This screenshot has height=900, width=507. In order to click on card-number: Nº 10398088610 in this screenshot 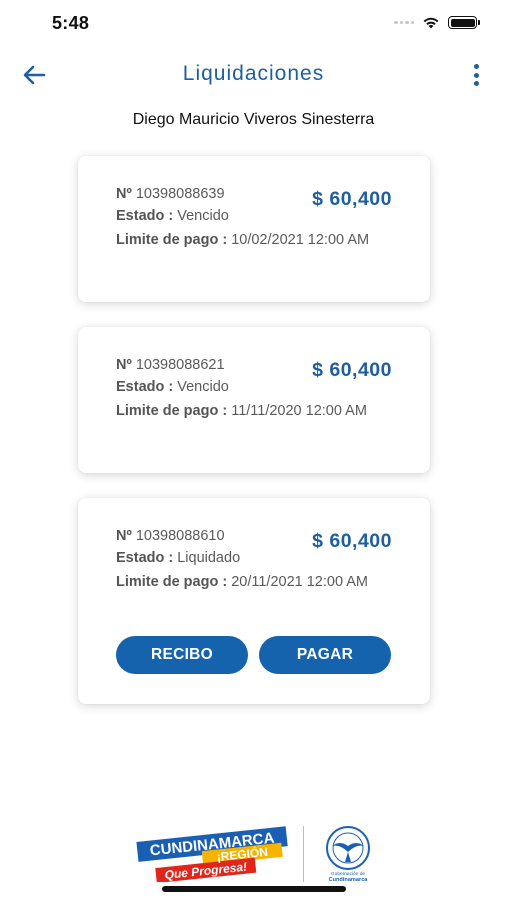, I will do `click(170, 536)`.